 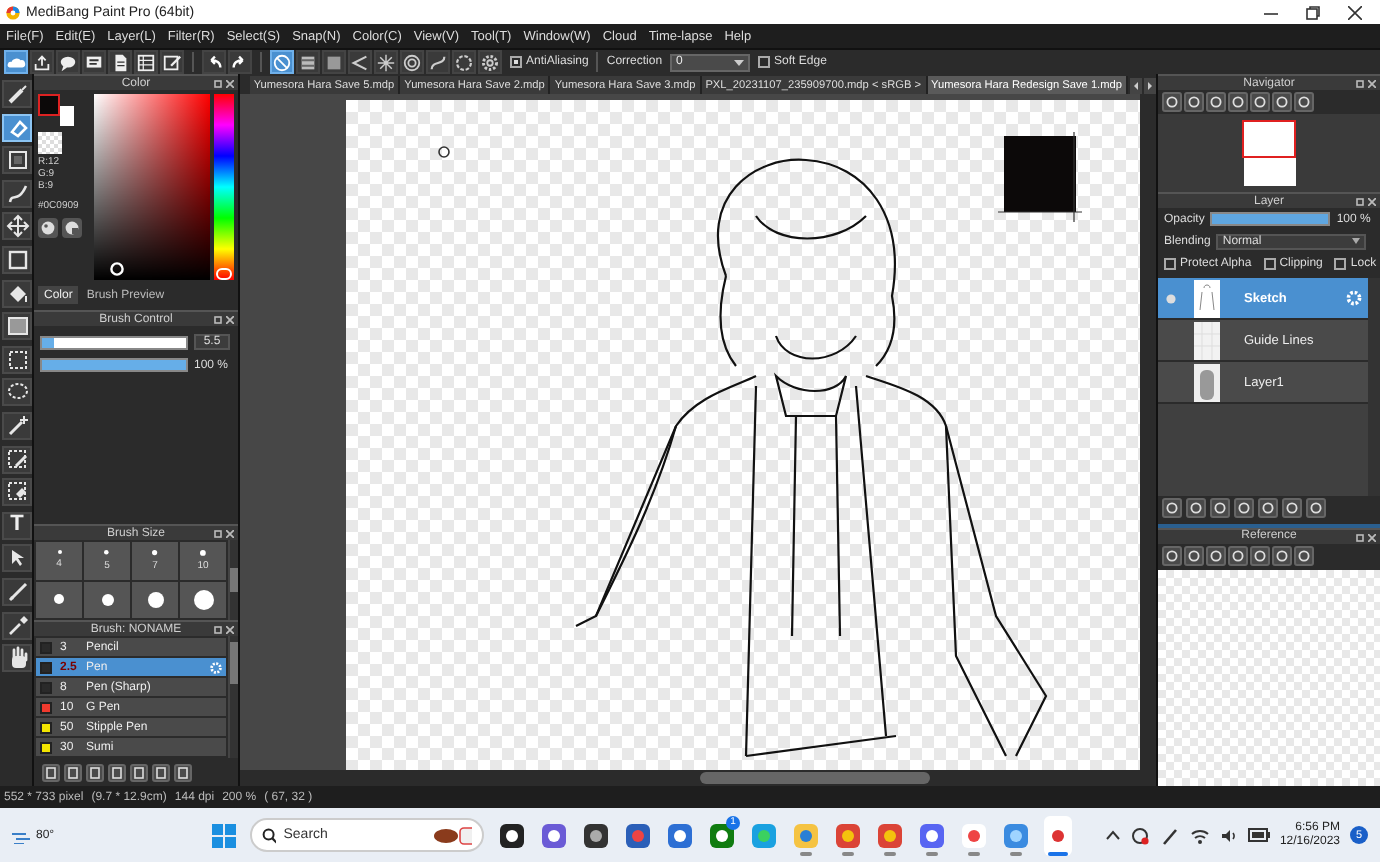 I want to click on text-tool-button: T, so click(x=17, y=525).